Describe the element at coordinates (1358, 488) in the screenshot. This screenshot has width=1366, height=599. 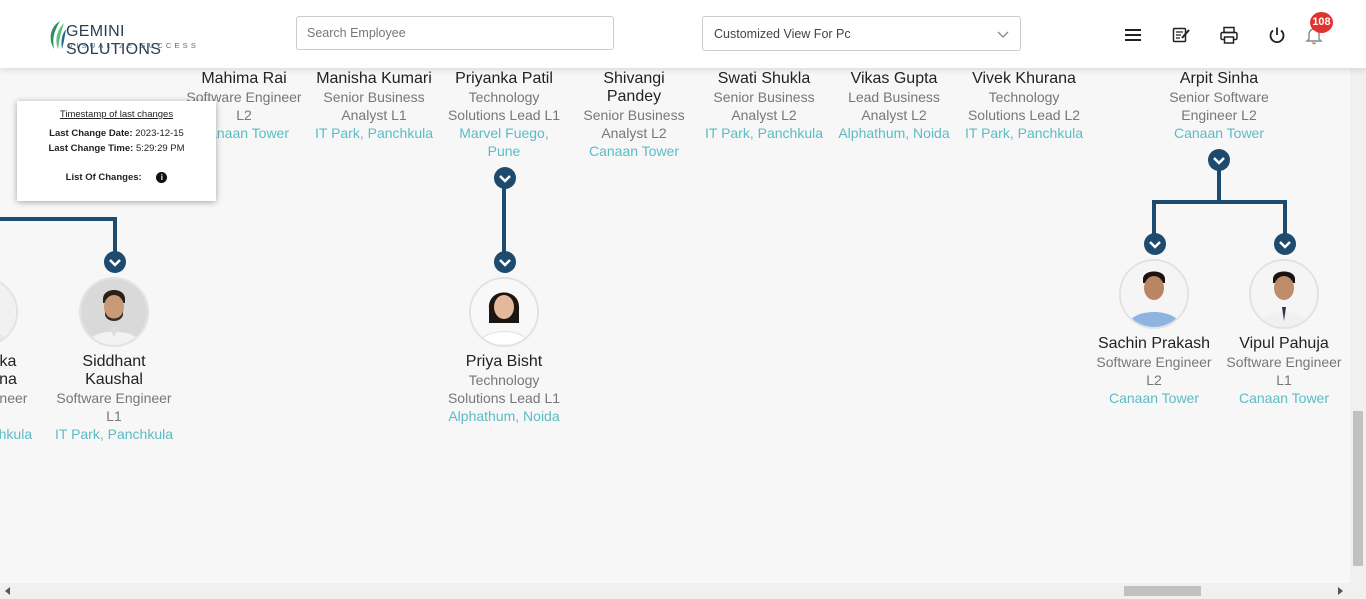
I see `vertical-scroll-thumb` at that location.